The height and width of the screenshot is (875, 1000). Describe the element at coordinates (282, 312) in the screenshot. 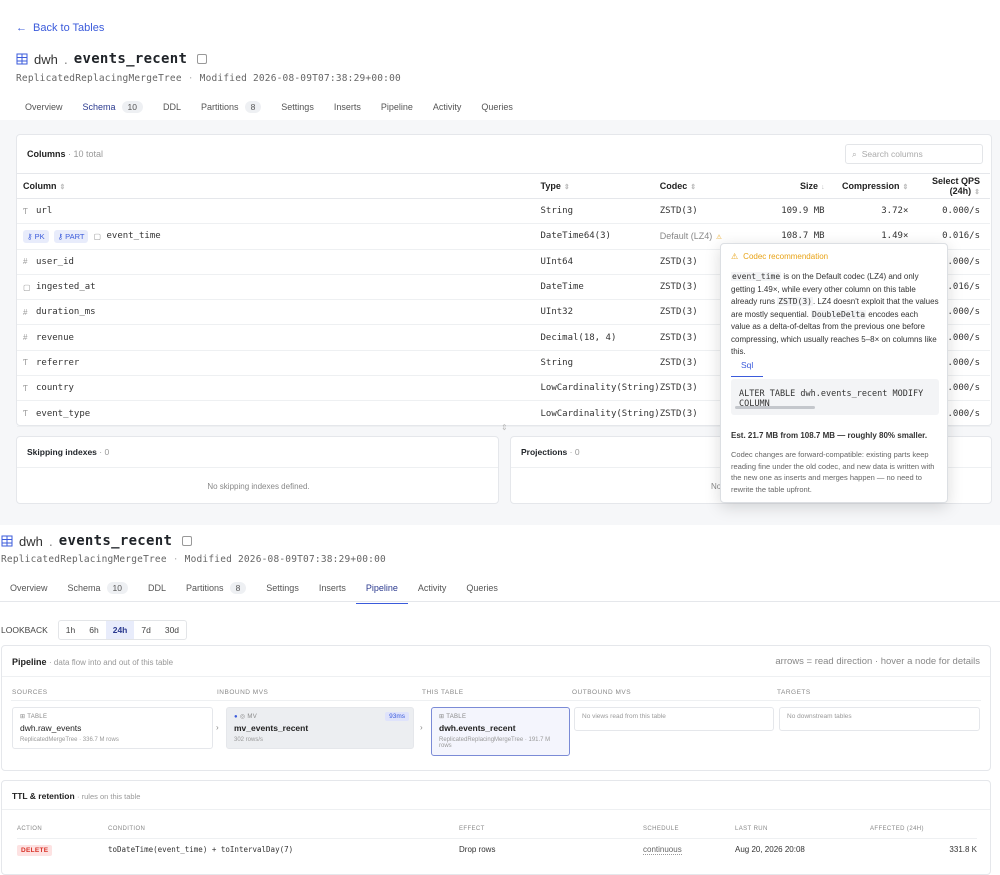

I see `column-name: # duration_ms` at that location.